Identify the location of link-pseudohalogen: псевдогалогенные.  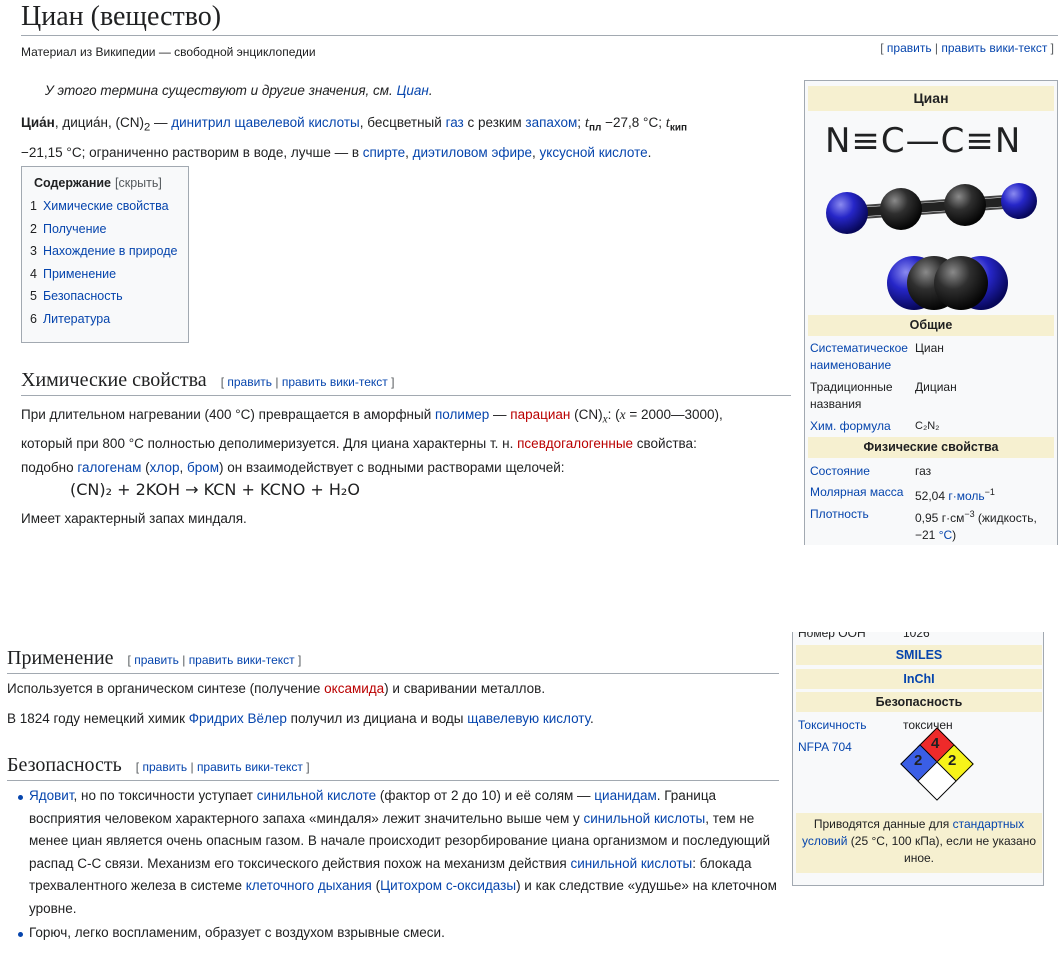
(575, 443).